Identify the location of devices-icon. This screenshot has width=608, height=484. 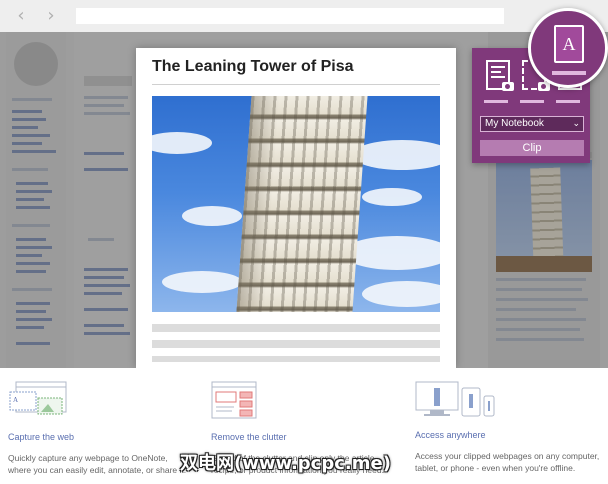
(455, 399).